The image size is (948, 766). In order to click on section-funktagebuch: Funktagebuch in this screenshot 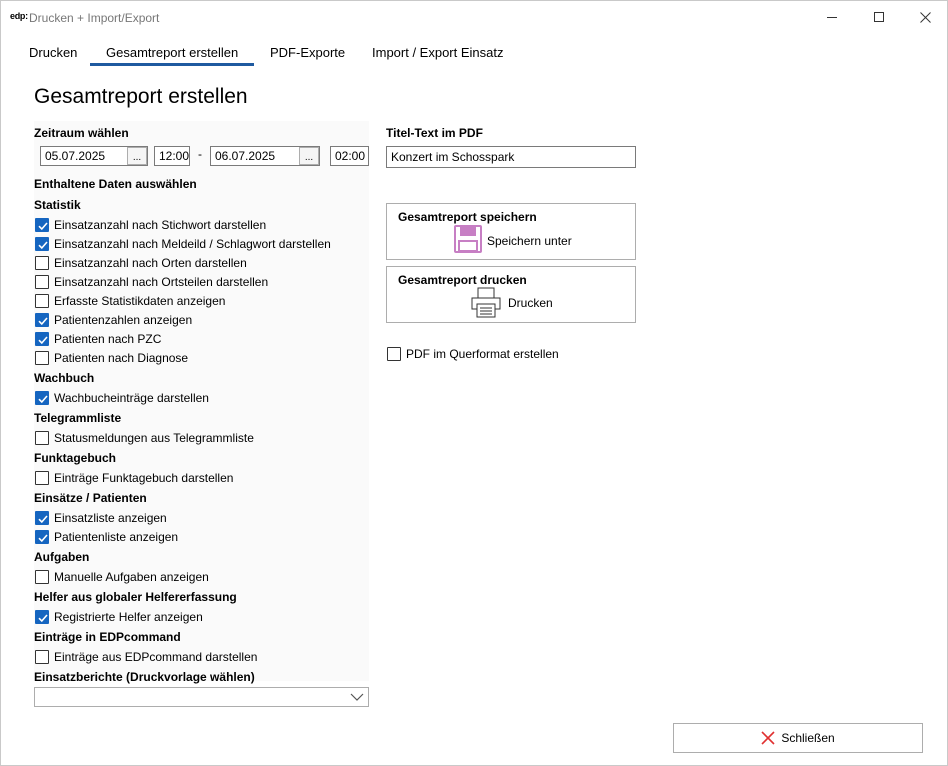, I will do `click(75, 458)`.